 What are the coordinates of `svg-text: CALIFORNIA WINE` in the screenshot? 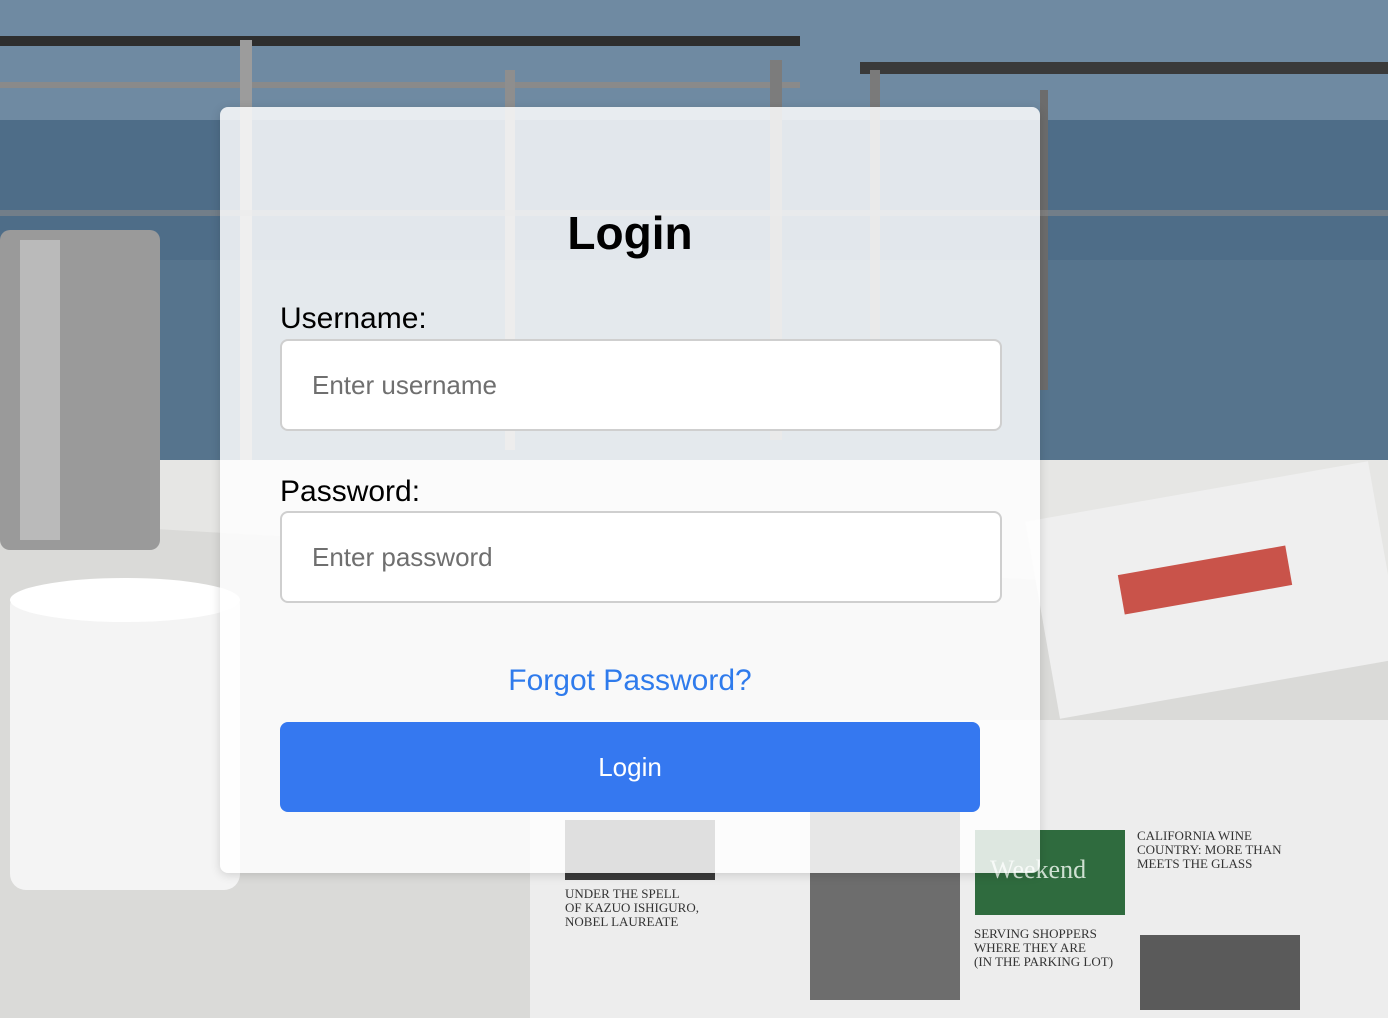 It's located at (1194, 835).